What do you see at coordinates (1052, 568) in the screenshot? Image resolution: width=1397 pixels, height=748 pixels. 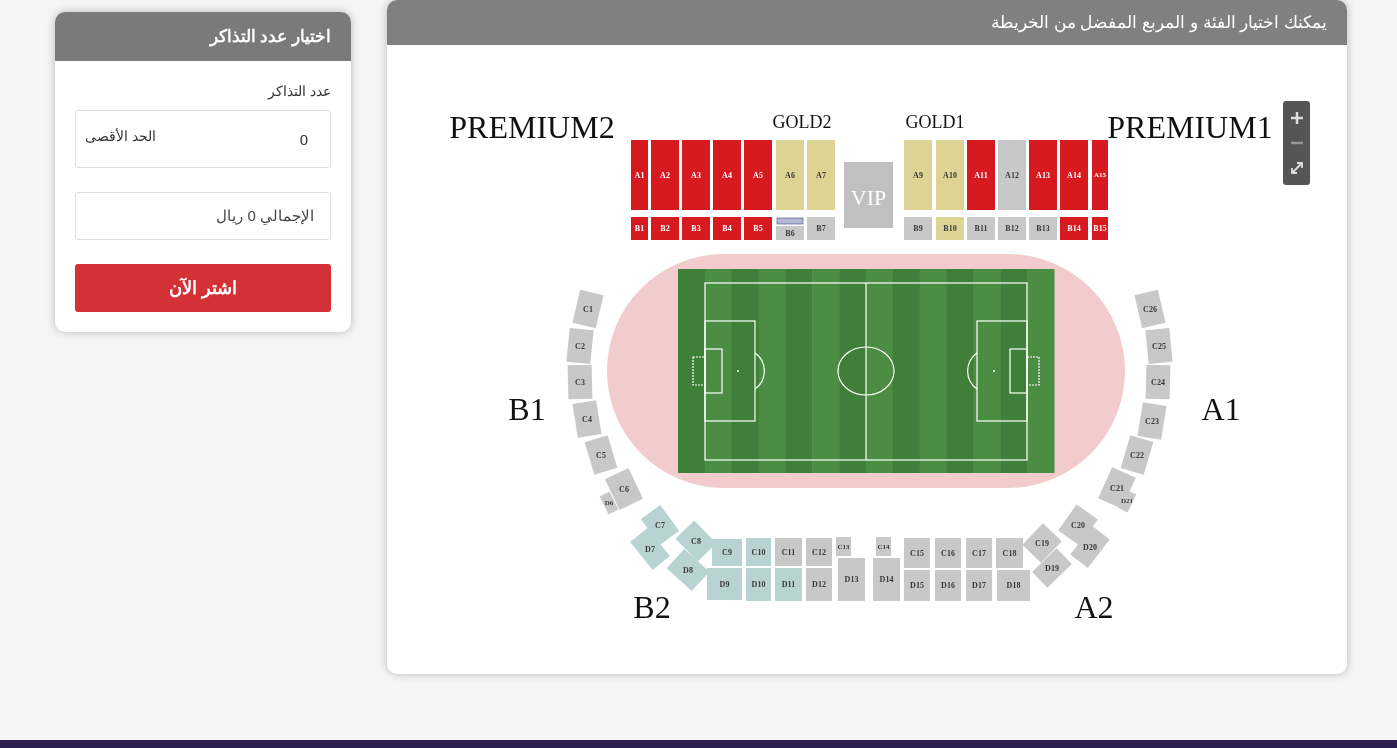 I see `seat-section: D19` at bounding box center [1052, 568].